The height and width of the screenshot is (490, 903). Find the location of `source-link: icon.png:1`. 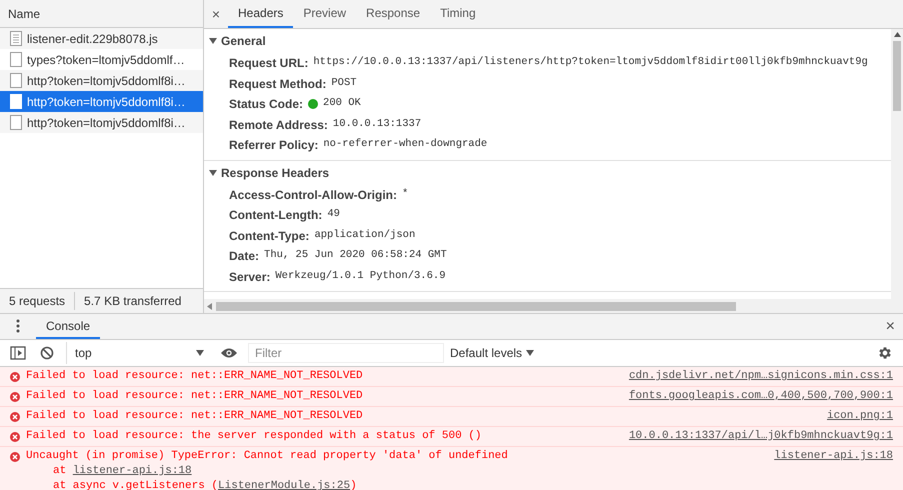

source-link: icon.png:1 is located at coordinates (859, 416).